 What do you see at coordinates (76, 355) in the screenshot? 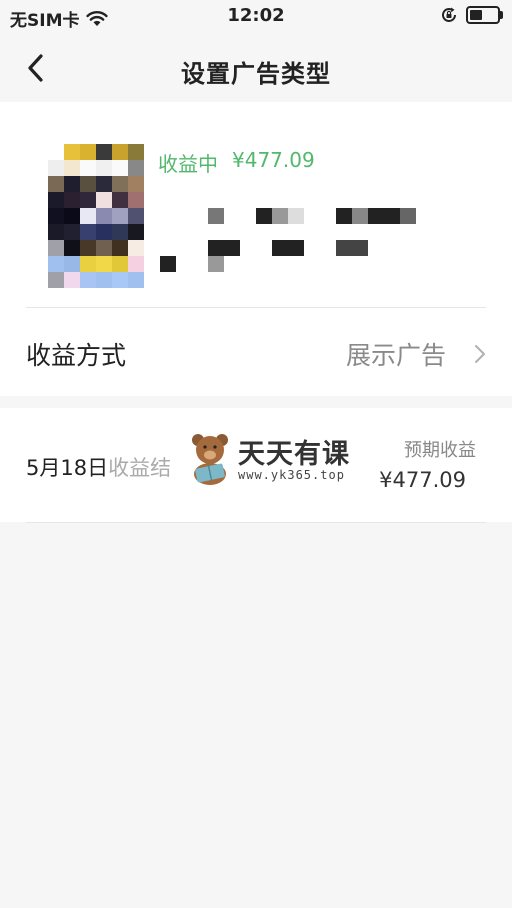
I see `income-method-label: 收益方式` at bounding box center [76, 355].